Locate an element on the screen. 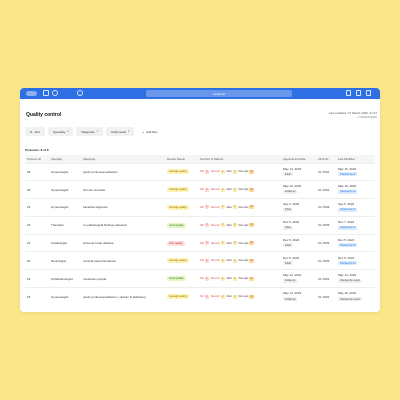  review-badge: Good quality is located at coordinates (176, 279).